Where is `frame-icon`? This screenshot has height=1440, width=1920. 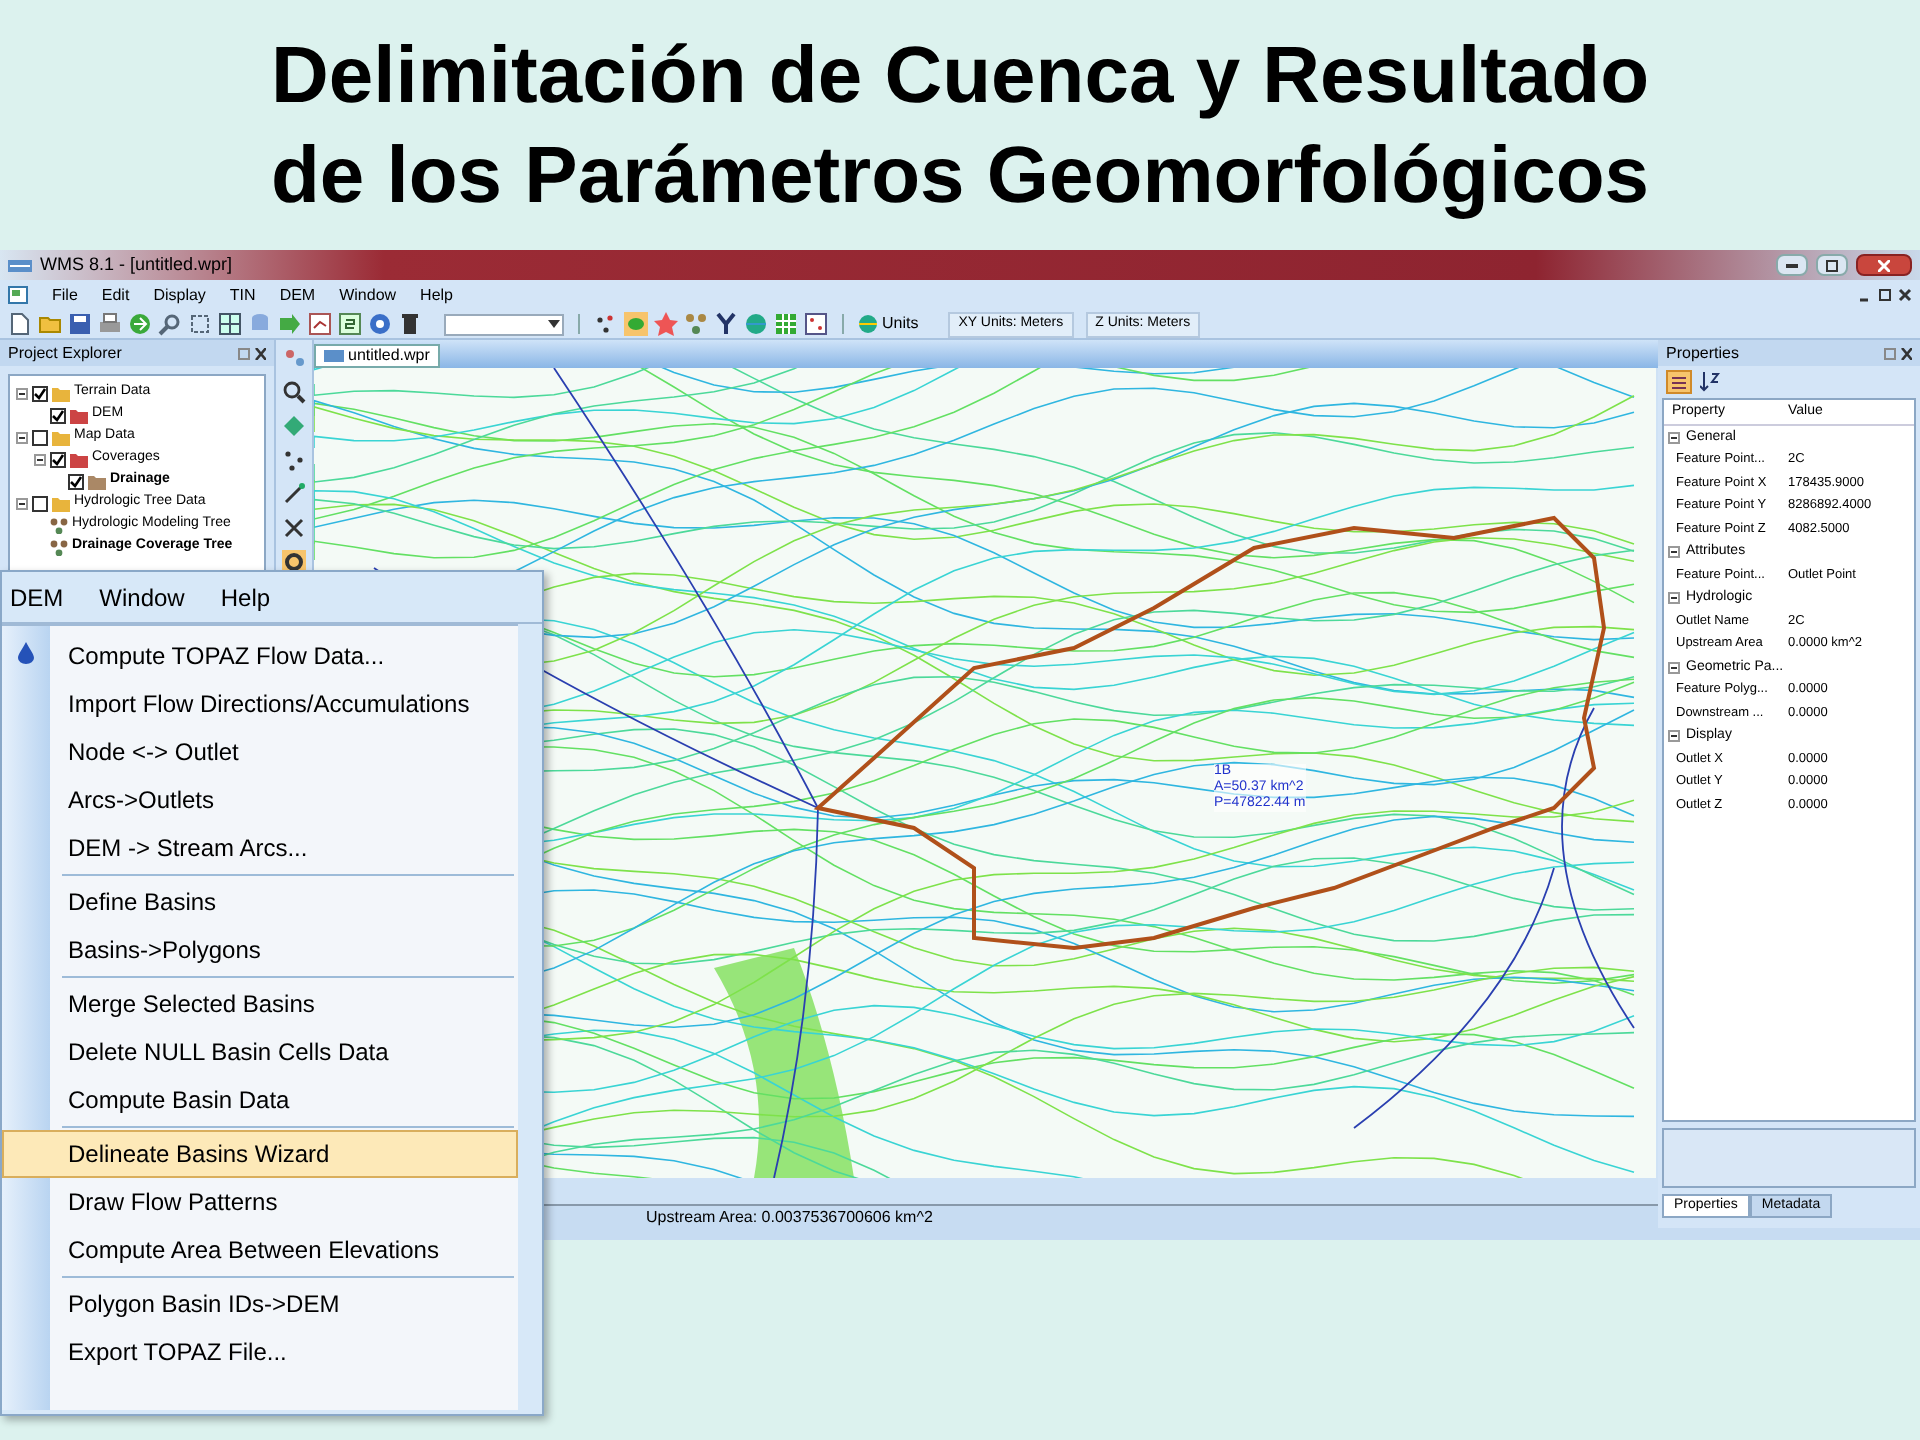
frame-icon is located at coordinates (200, 324).